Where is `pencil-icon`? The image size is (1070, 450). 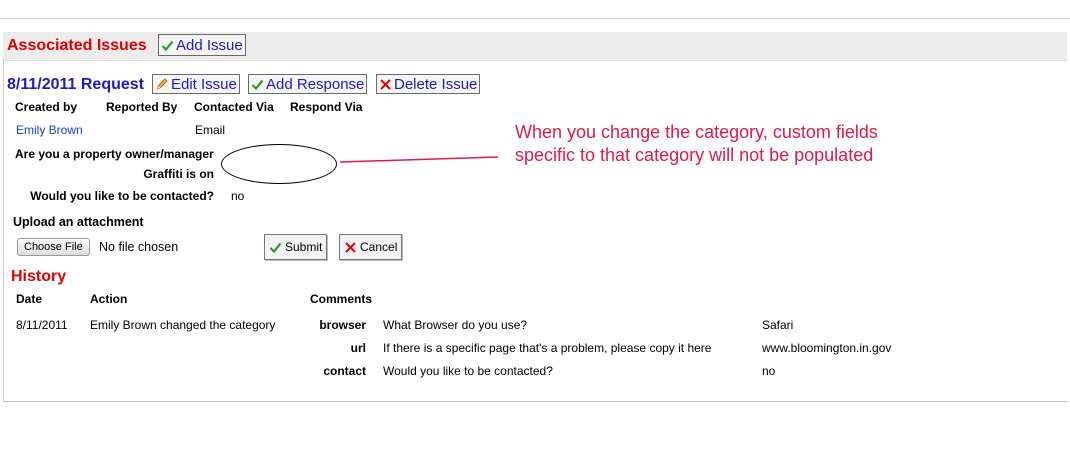 pencil-icon is located at coordinates (162, 84).